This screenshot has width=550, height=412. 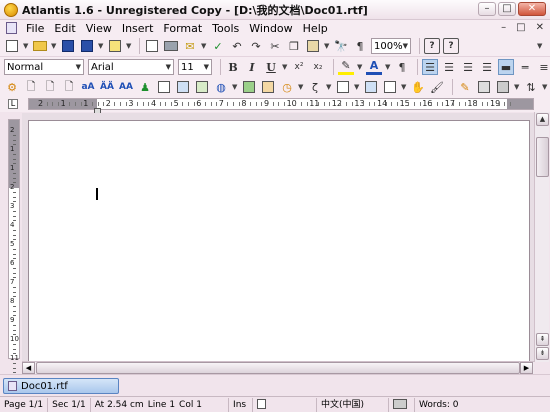 I want to click on zoom-select: 100% ▼, so click(x=391, y=46).